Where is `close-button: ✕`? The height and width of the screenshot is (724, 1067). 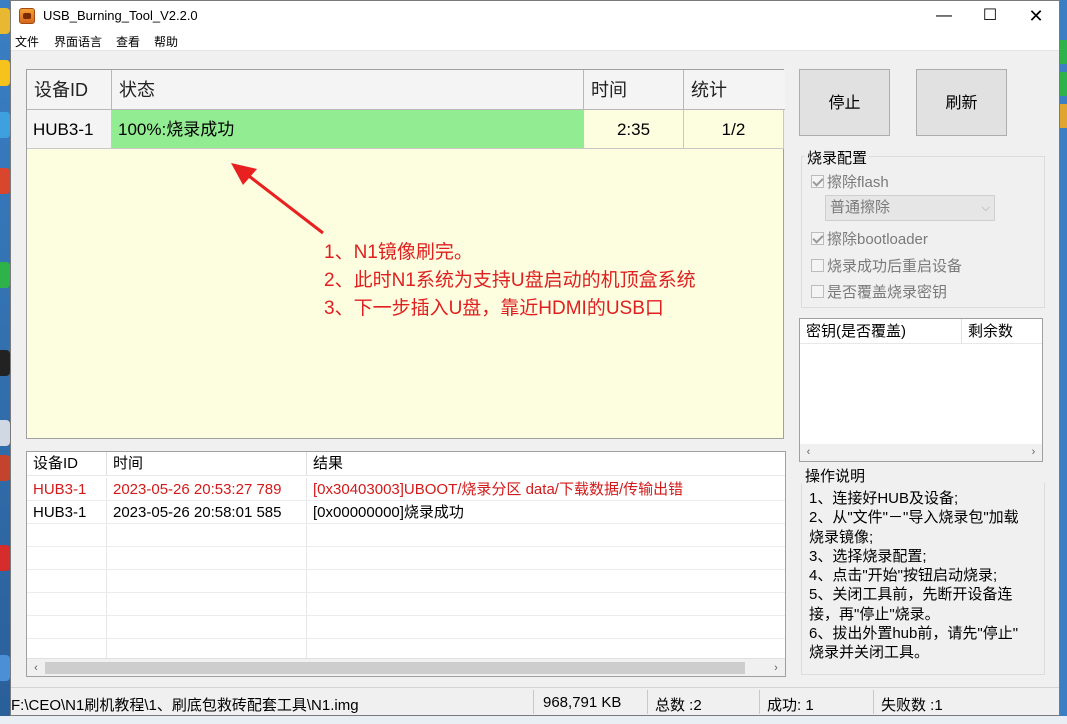
close-button: ✕ is located at coordinates (1036, 16).